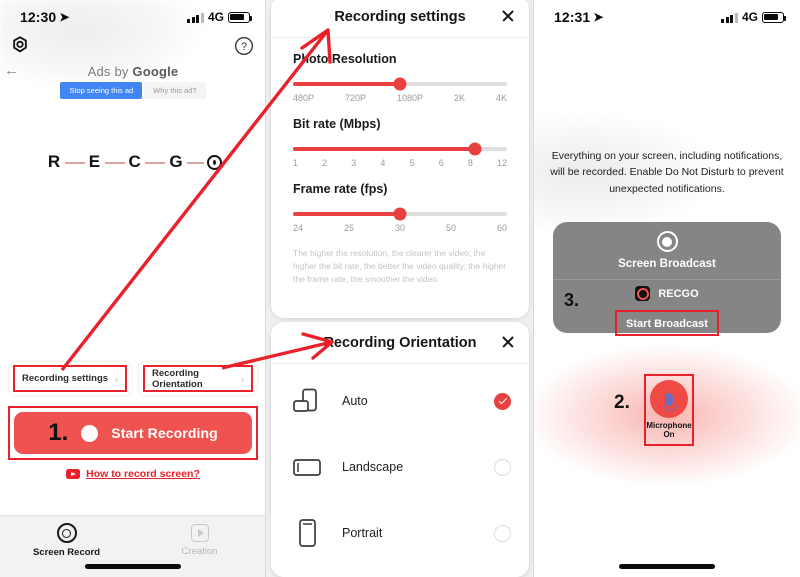  I want to click on photo-resolution-slider, so click(400, 84).